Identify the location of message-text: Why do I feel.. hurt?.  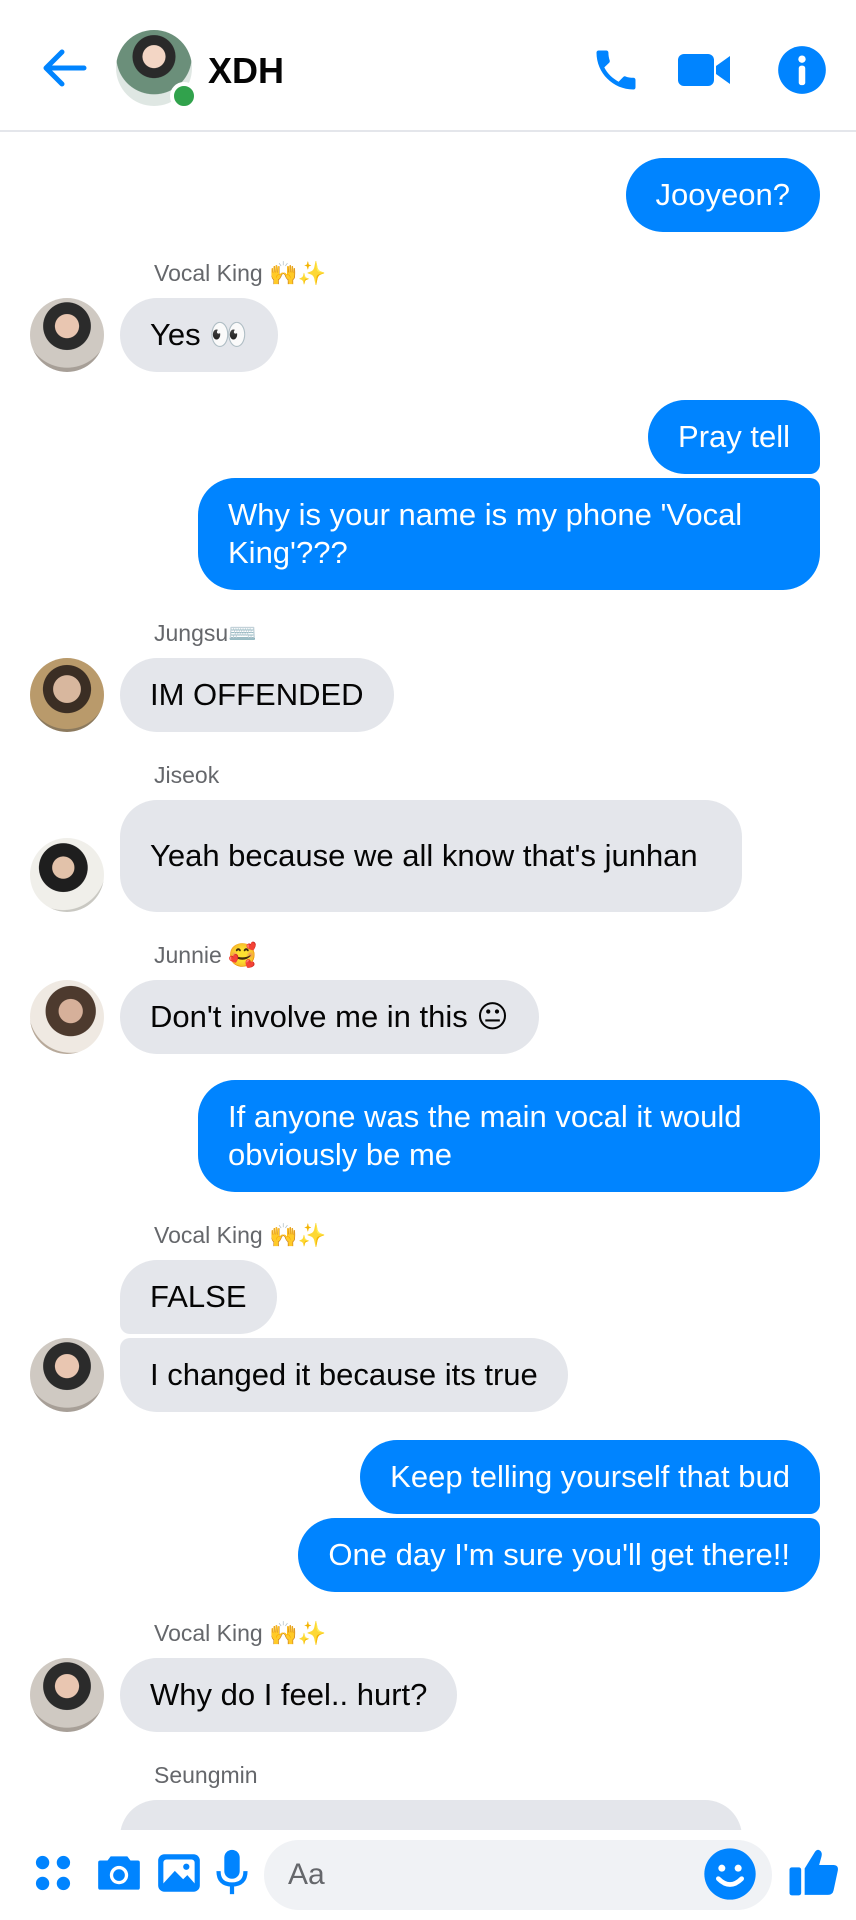
(289, 1694).